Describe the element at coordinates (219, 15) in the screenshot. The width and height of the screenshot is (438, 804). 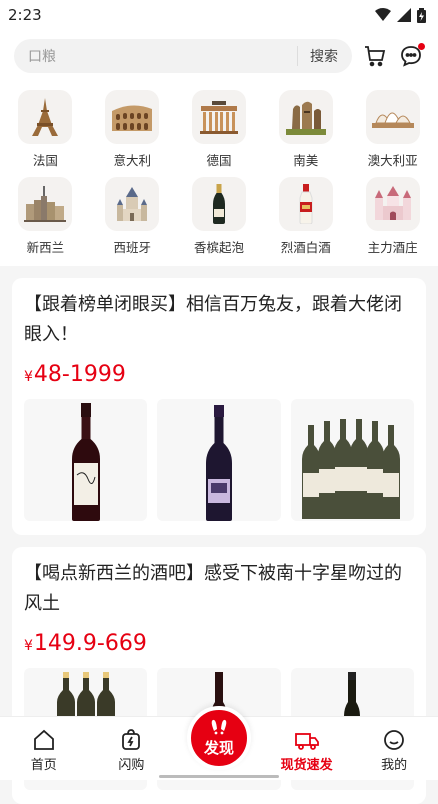
I see `status-bar: 2:23` at that location.